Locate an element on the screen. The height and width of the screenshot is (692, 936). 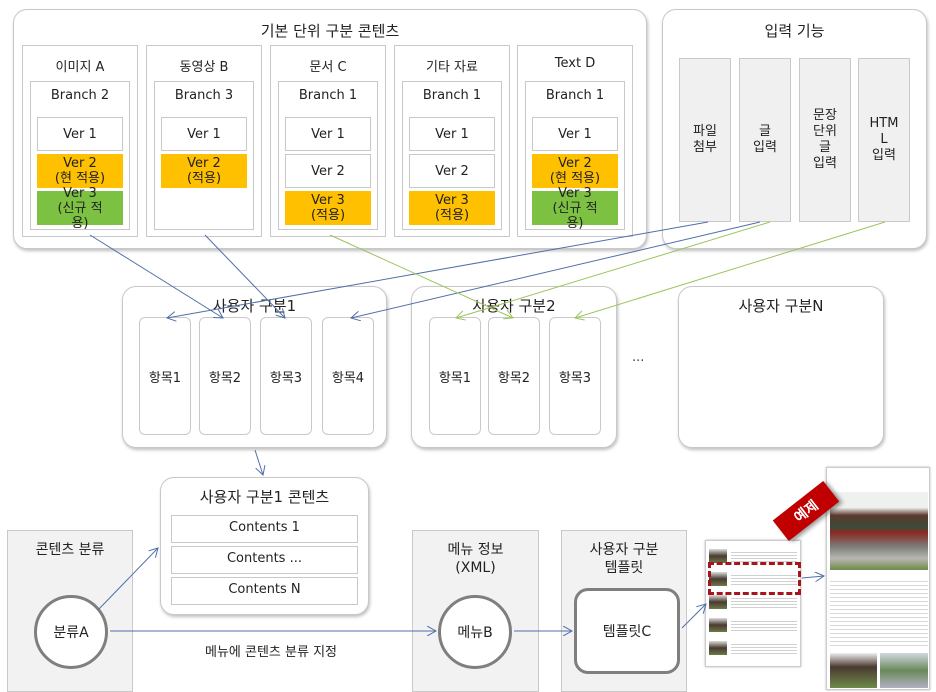
content-category-title: 콘텐츠 분류 is located at coordinates (70, 550).